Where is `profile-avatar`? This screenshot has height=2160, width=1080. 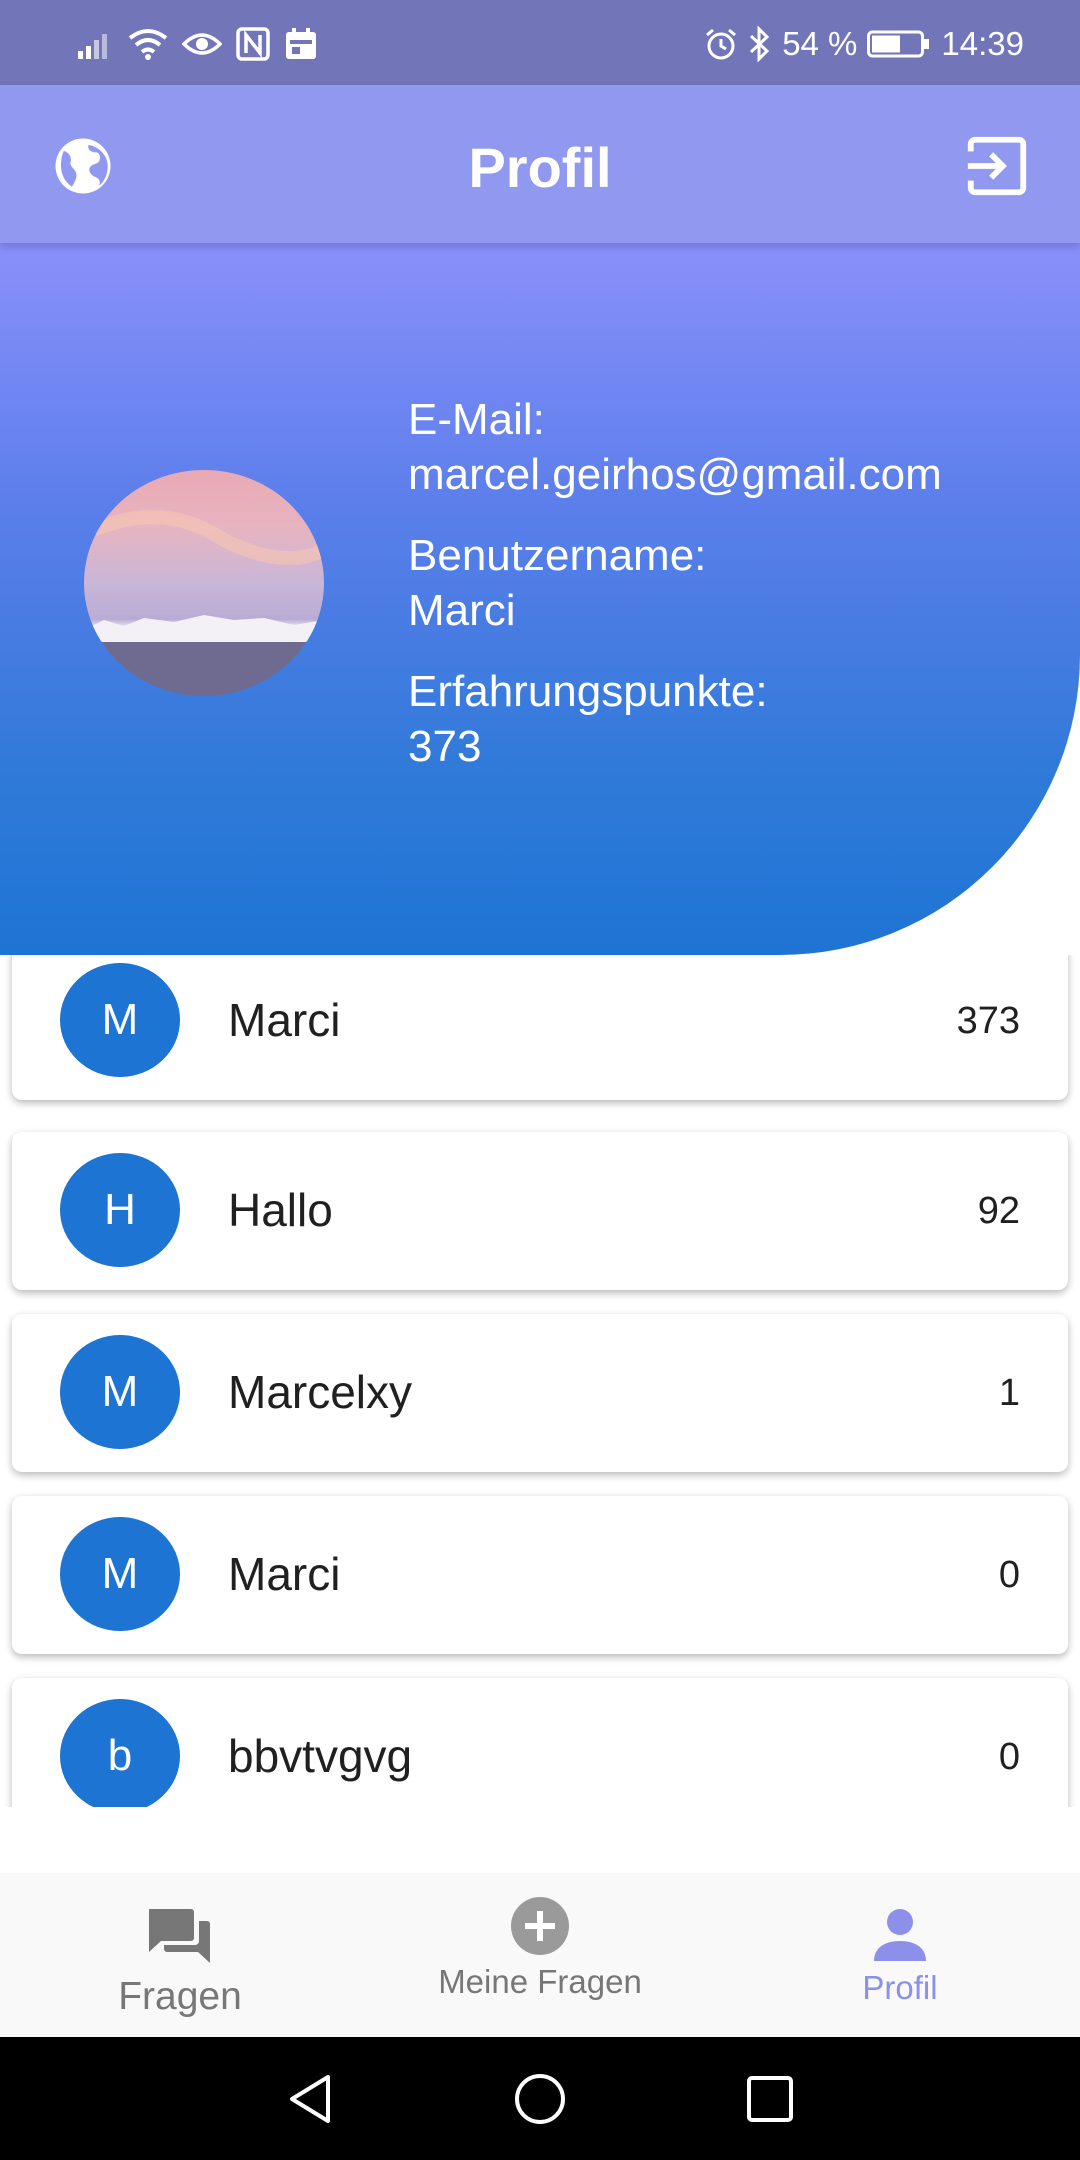 profile-avatar is located at coordinates (204, 583).